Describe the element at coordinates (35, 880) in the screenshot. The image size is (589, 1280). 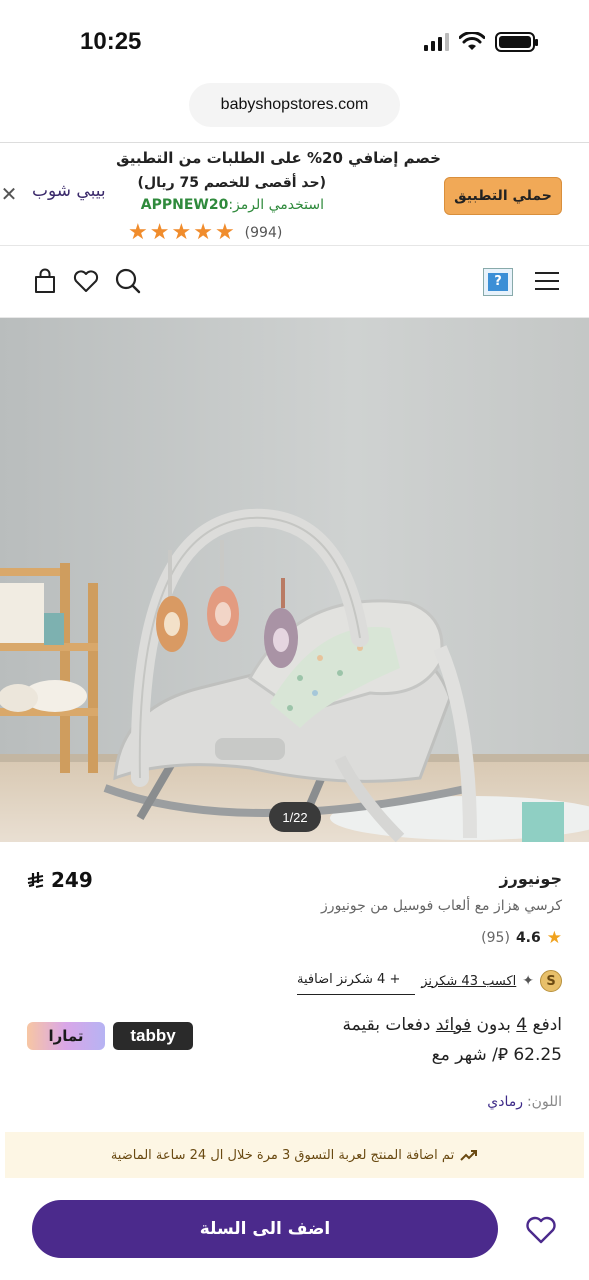
I see `riyal-icon` at that location.